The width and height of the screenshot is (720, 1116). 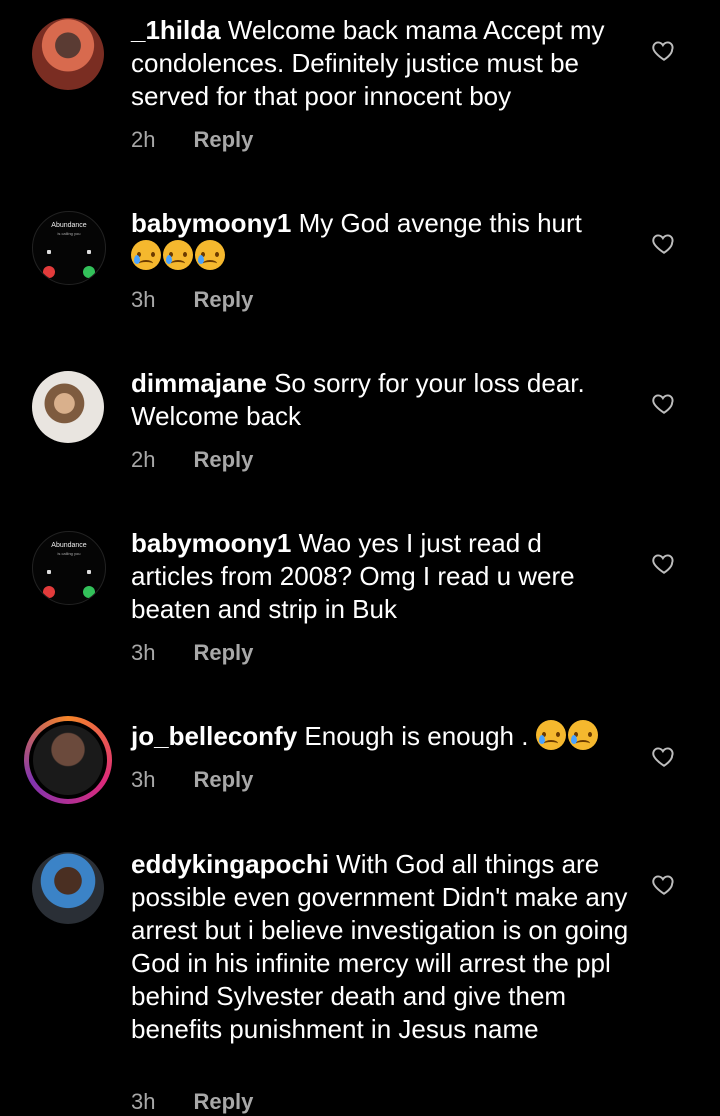 I want to click on avatar-ring-gap, so click(x=68, y=760).